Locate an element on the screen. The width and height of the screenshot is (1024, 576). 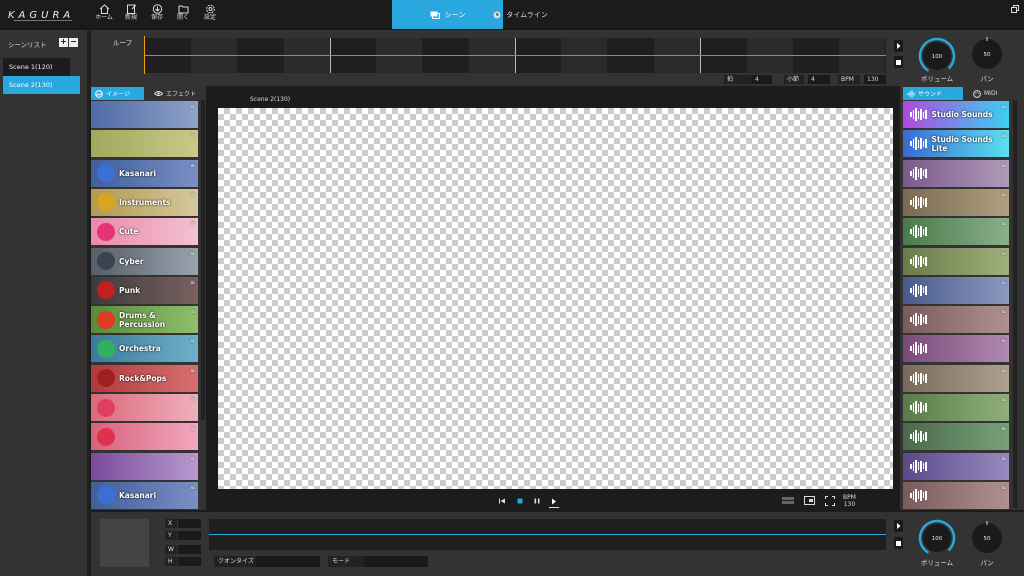
loop-track is located at coordinates (515, 55).